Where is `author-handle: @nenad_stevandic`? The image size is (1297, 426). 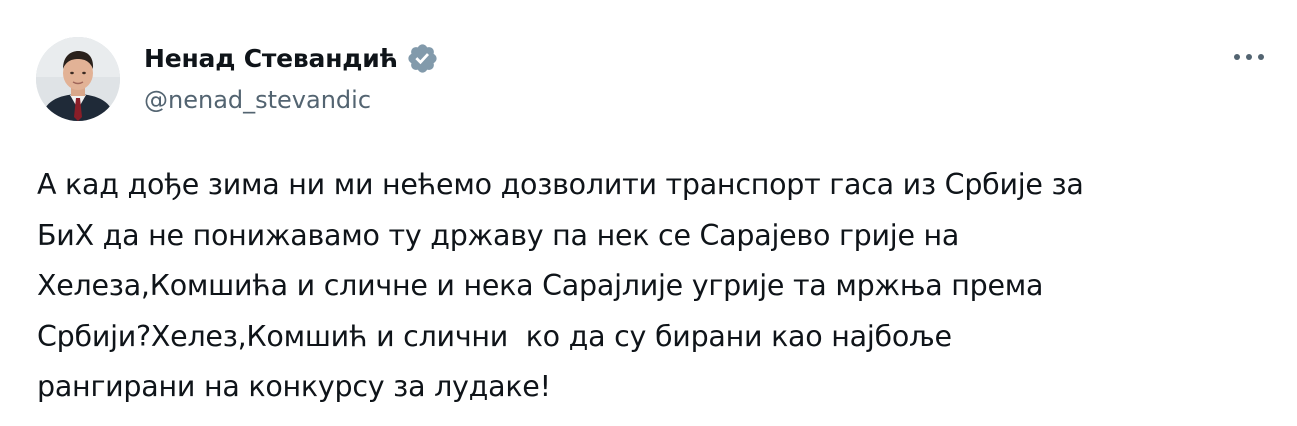
author-handle: @nenad_stevandic is located at coordinates (257, 100).